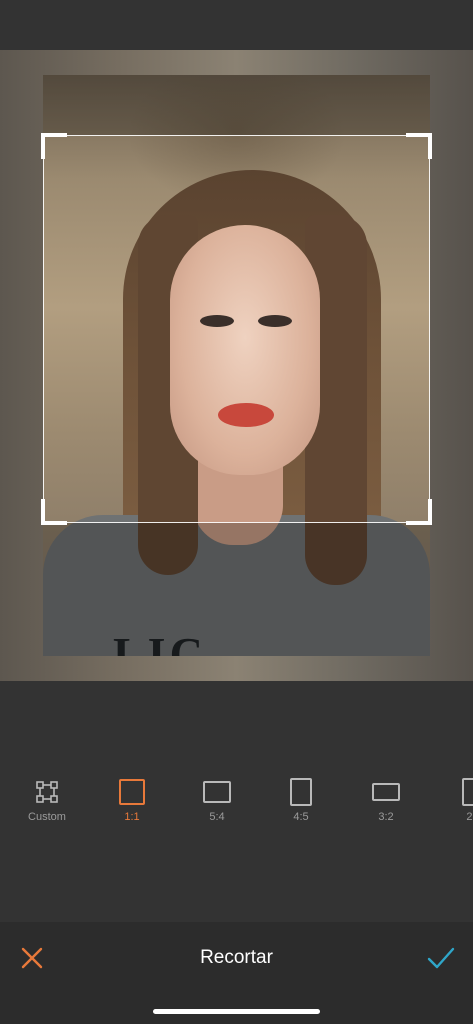  I want to click on top-bar, so click(236, 25).